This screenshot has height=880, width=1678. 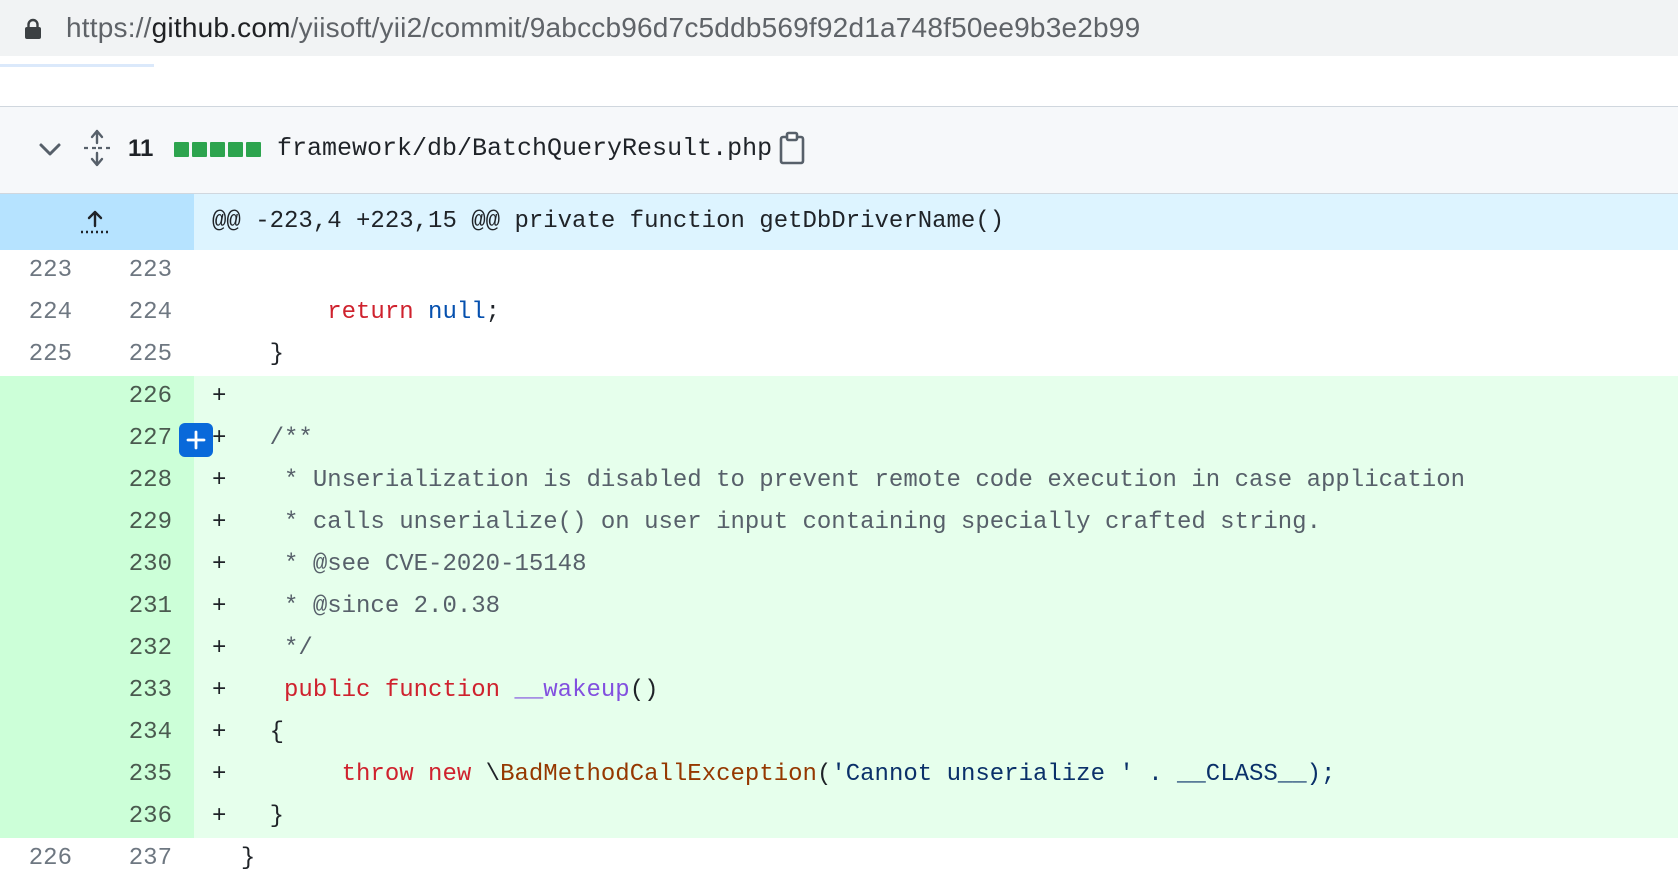 I want to click on lock-icon, so click(x=33, y=28).